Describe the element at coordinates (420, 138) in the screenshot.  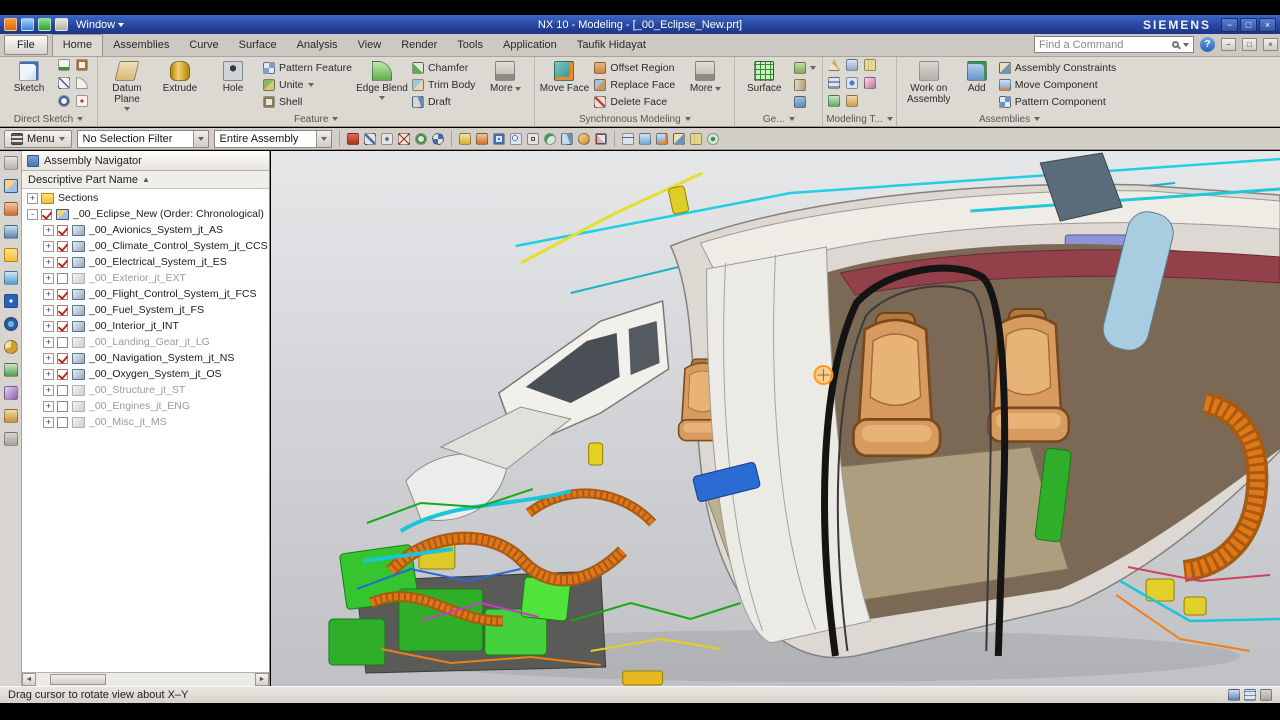
I see `arc-center-snap-icon` at that location.